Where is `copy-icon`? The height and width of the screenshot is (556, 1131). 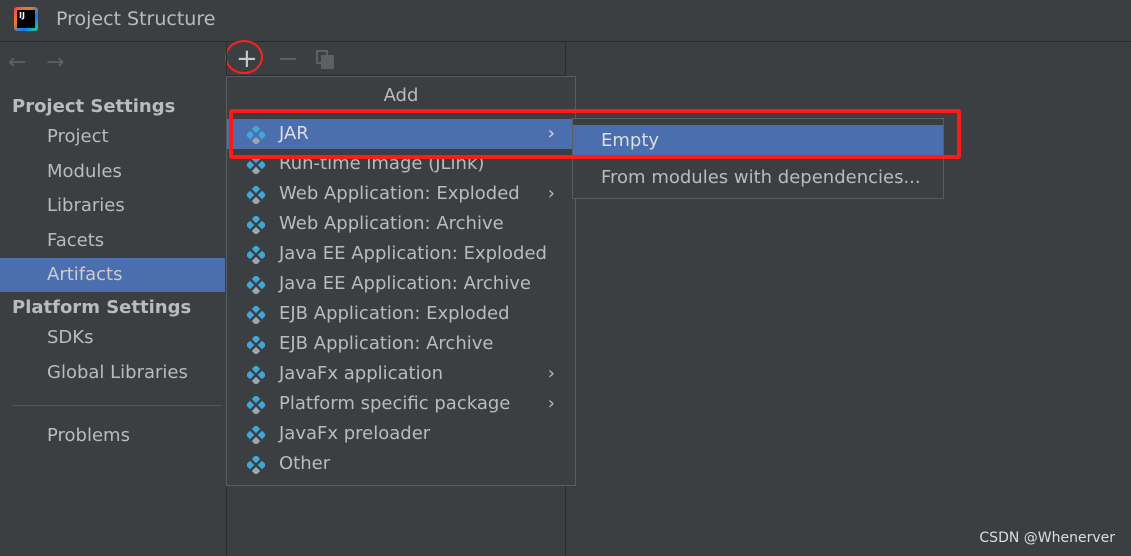
copy-icon is located at coordinates (325, 59).